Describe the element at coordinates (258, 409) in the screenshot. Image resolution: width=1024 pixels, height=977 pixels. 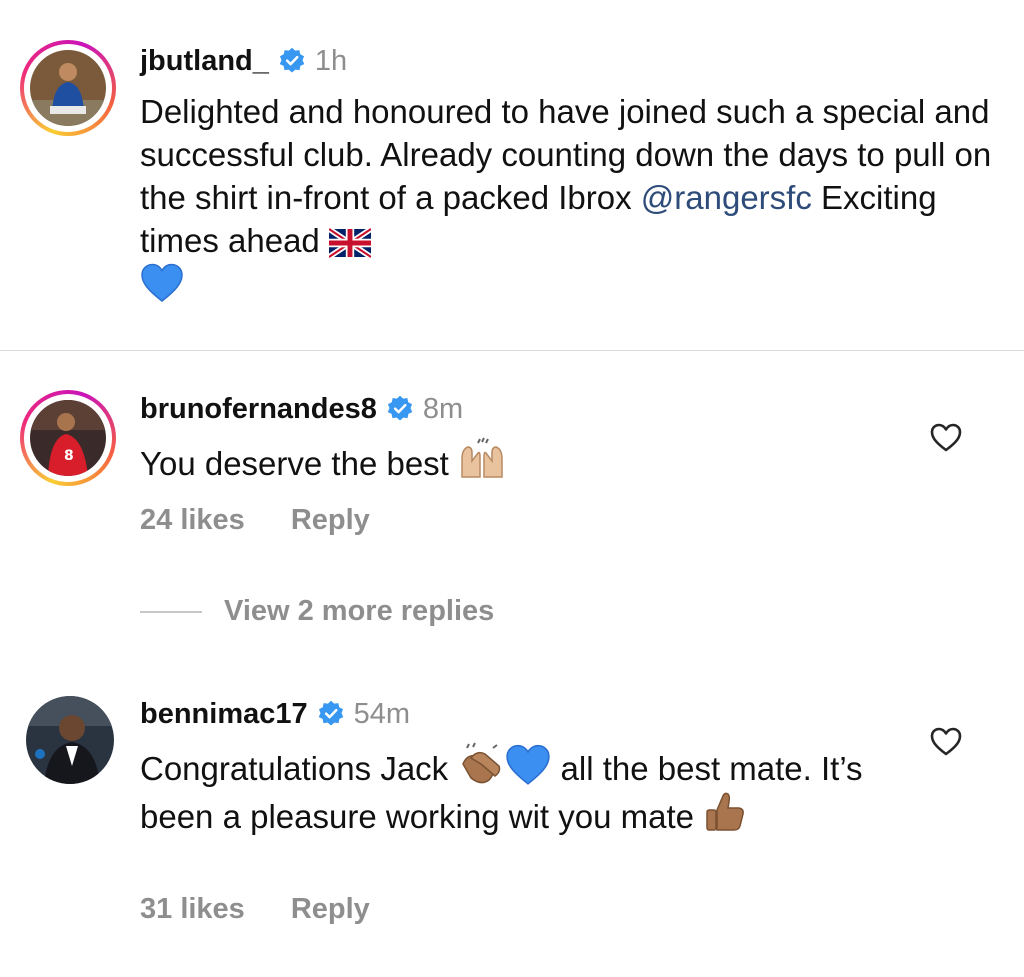
I see `comment-username: brunofernandes8` at that location.